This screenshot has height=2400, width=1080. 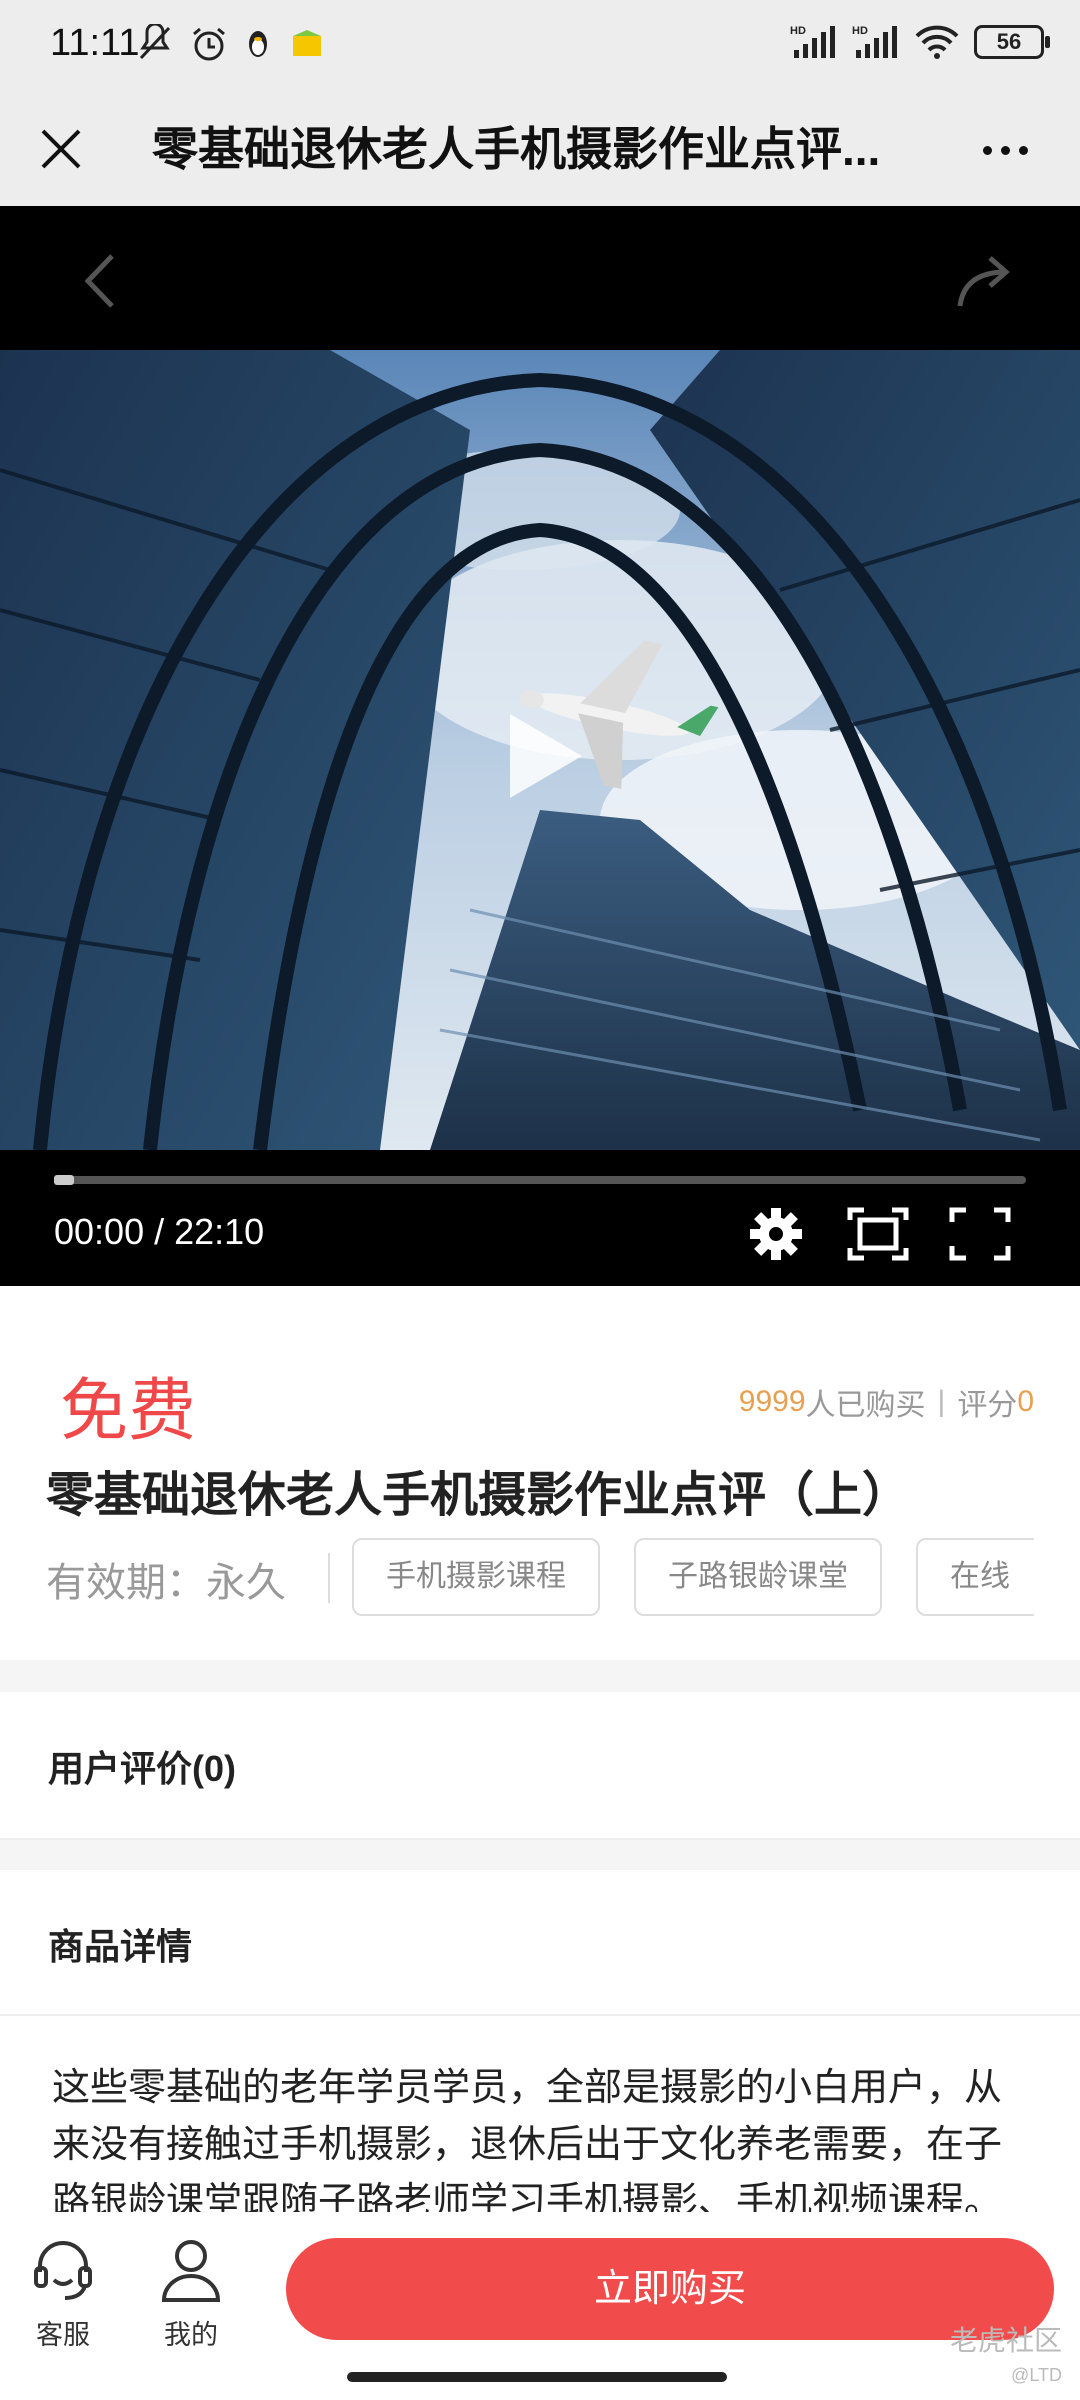 I want to click on rating-label: 评分, so click(x=987, y=1405).